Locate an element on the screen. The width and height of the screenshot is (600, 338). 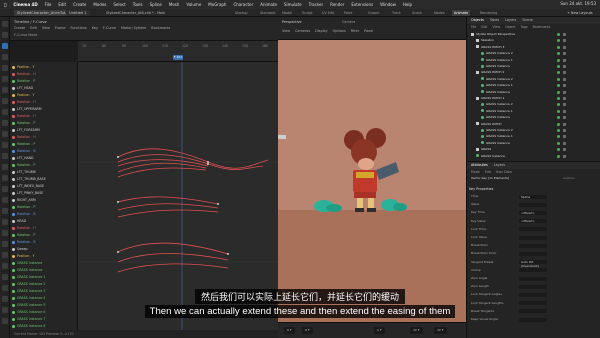
menu-item: File is located at coordinates (48, 4).